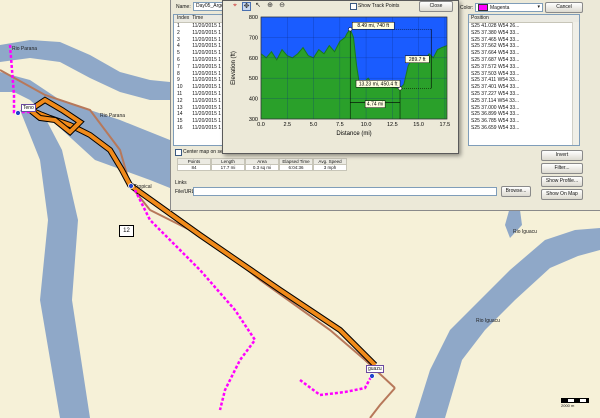 The width and height of the screenshot is (600, 418). Describe the element at coordinates (200, 114) in the screenshot. I see `table-row: 14 11/20/2015 1` at that location.